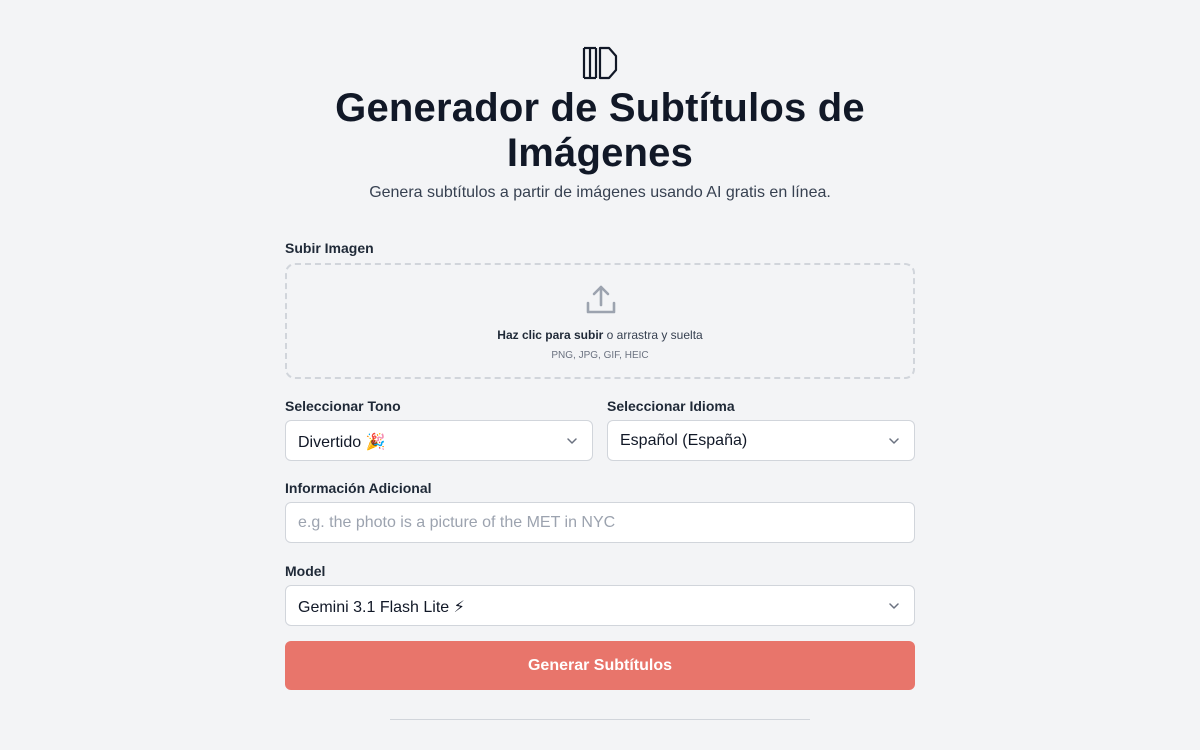  Describe the element at coordinates (358, 488) in the screenshot. I see `additional-info-label: Información Adicional` at that location.